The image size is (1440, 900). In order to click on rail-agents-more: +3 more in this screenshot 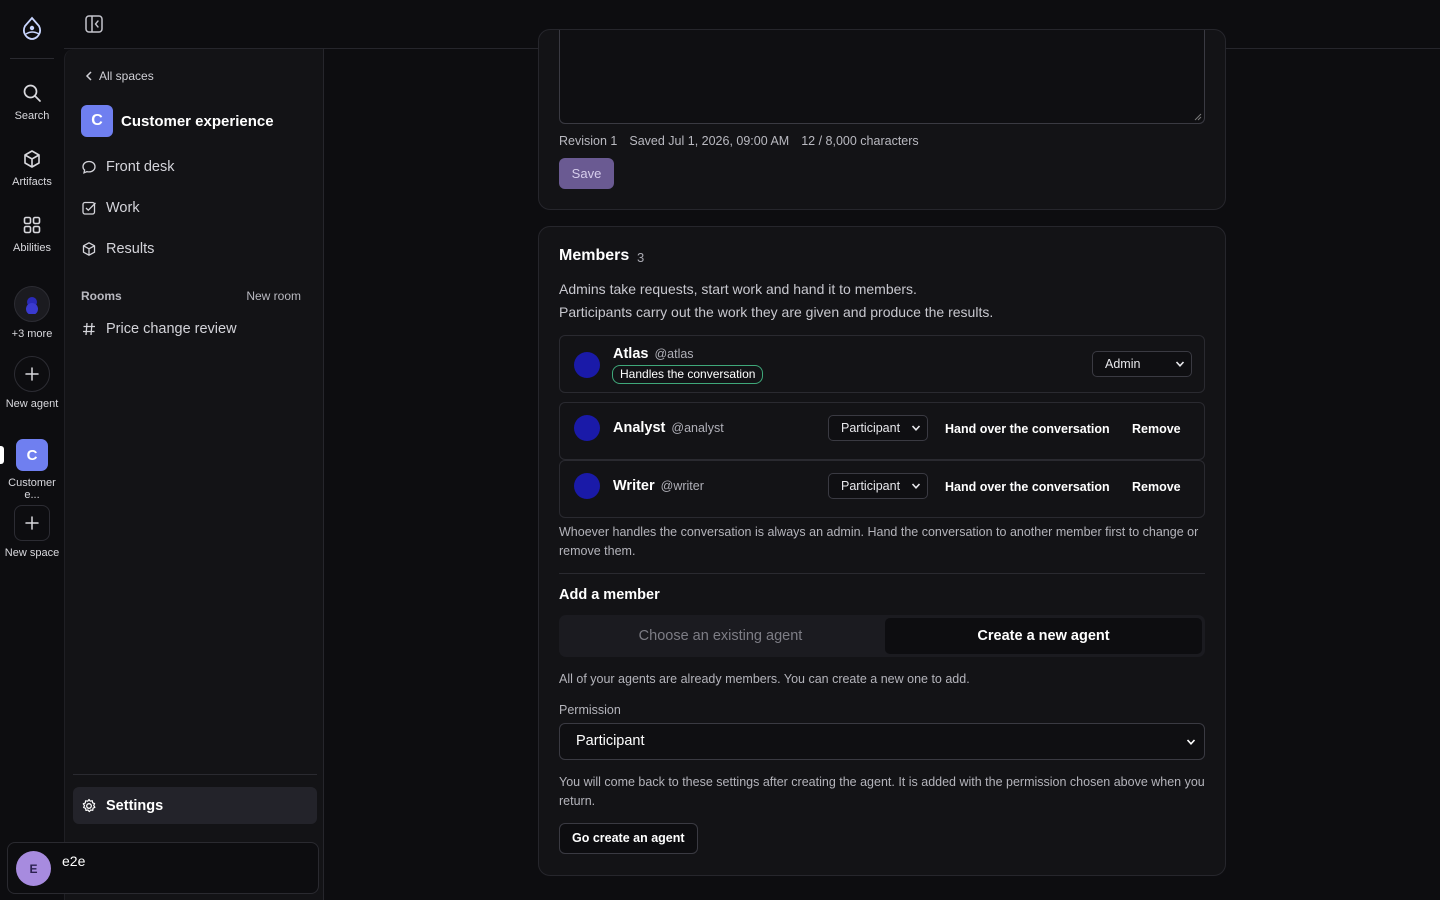, I will do `click(32, 313)`.